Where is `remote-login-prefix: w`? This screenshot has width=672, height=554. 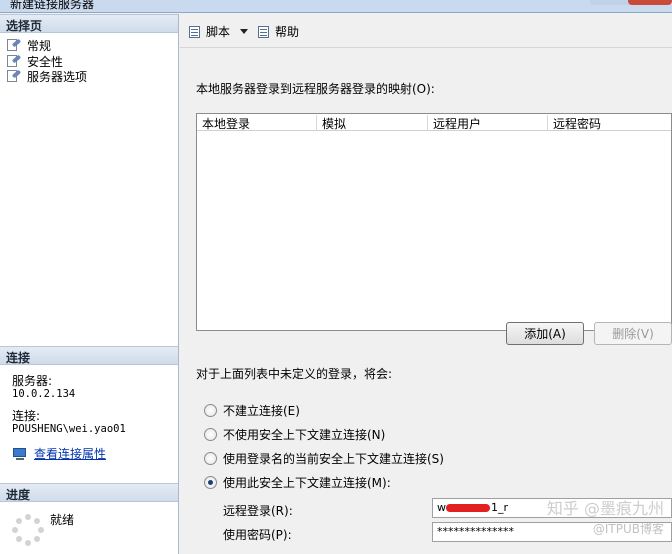
remote-login-prefix: w is located at coordinates (441, 507).